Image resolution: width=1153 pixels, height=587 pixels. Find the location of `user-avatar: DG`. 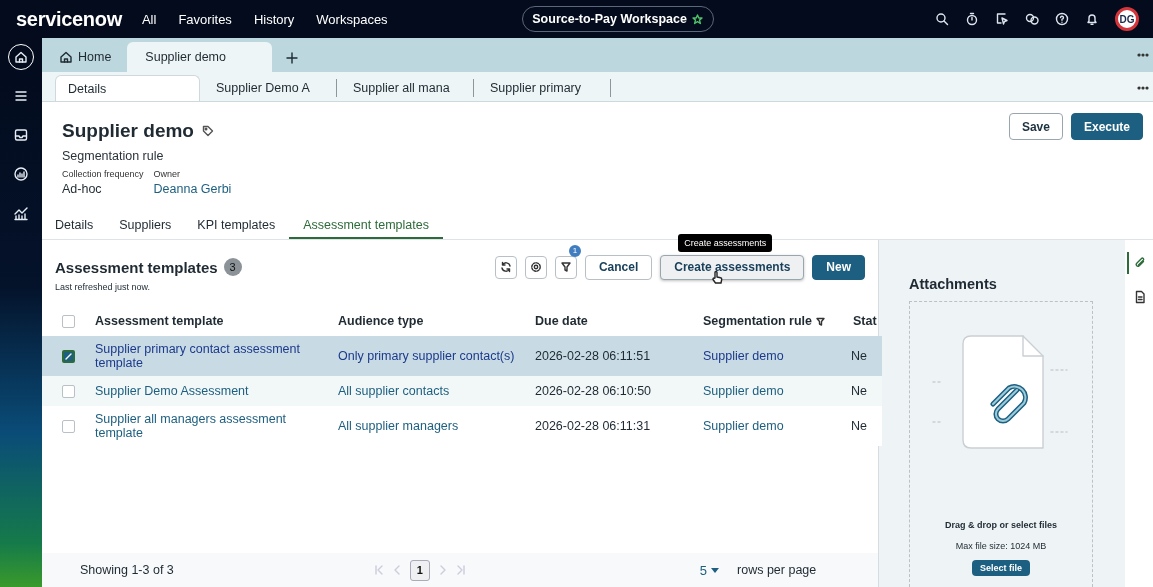

user-avatar: DG is located at coordinates (1127, 19).